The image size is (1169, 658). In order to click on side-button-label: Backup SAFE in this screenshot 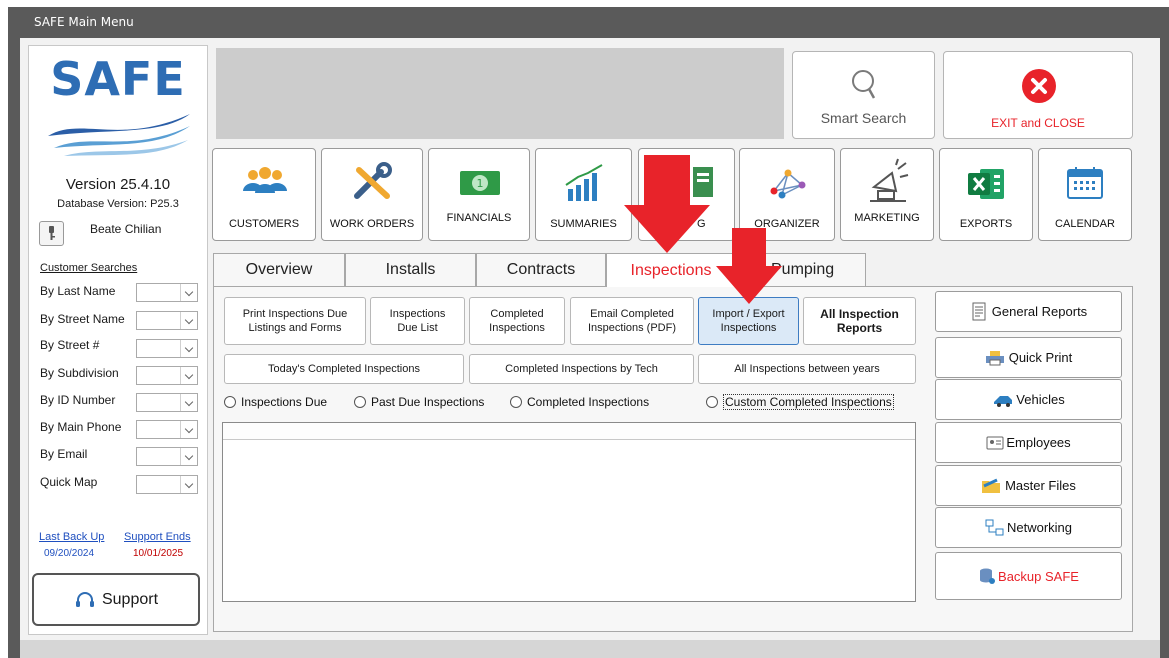, I will do `click(1038, 576)`.